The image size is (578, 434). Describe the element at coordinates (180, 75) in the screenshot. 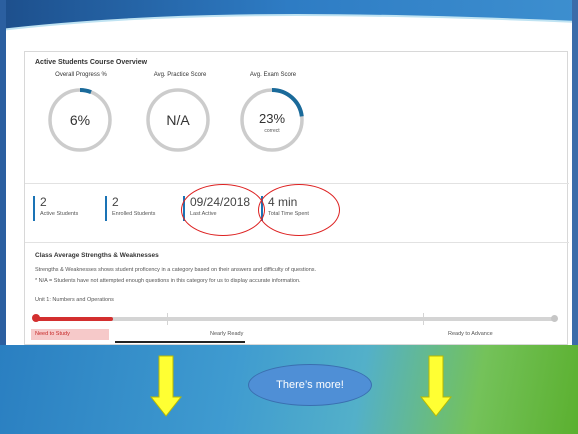

I see `gauge-label-practice: Avg. Practice Score` at that location.